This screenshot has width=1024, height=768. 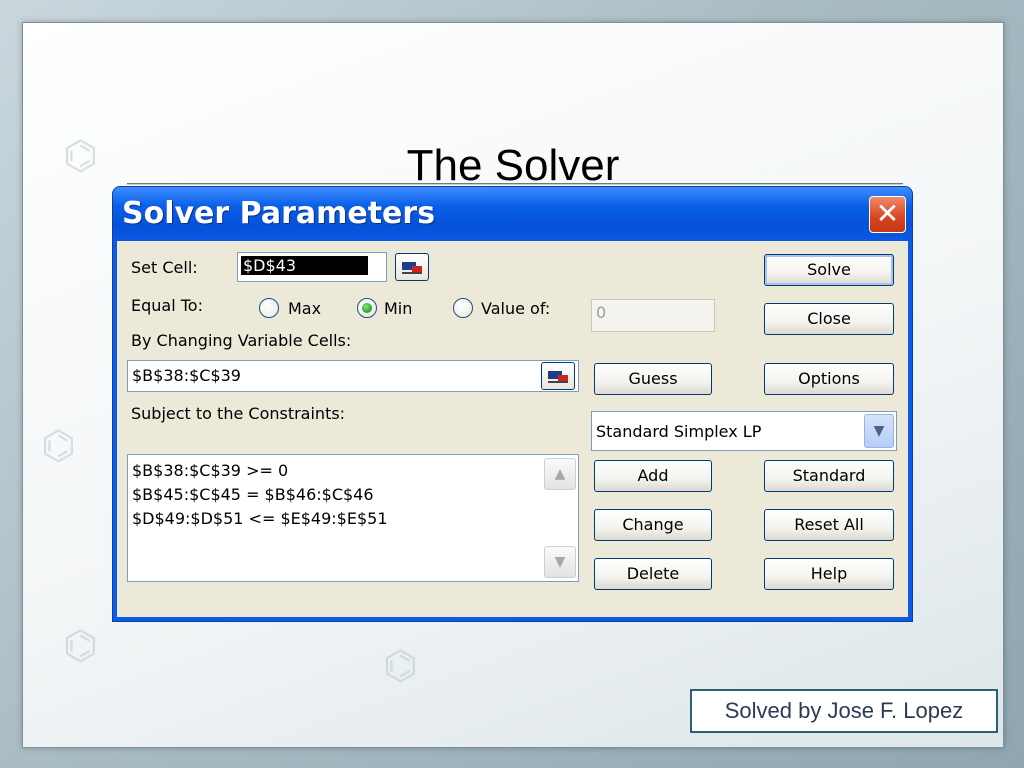 What do you see at coordinates (305, 265) in the screenshot?
I see `set-cell-value: $D$43` at bounding box center [305, 265].